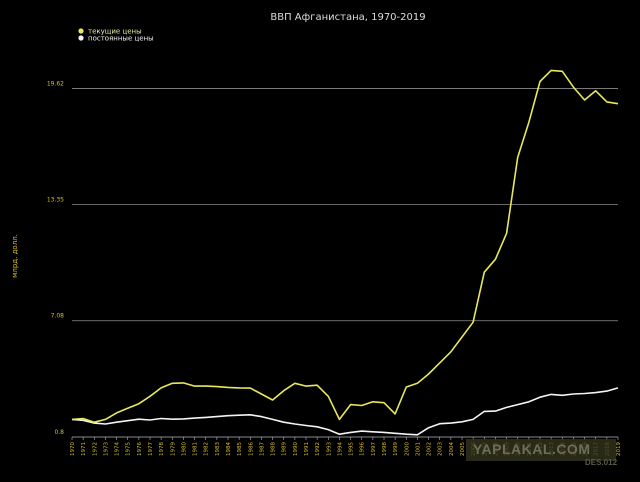 This screenshot has height=482, width=640. Describe the element at coordinates (385, 449) in the screenshot. I see `x-tick-label: 1998` at that location.